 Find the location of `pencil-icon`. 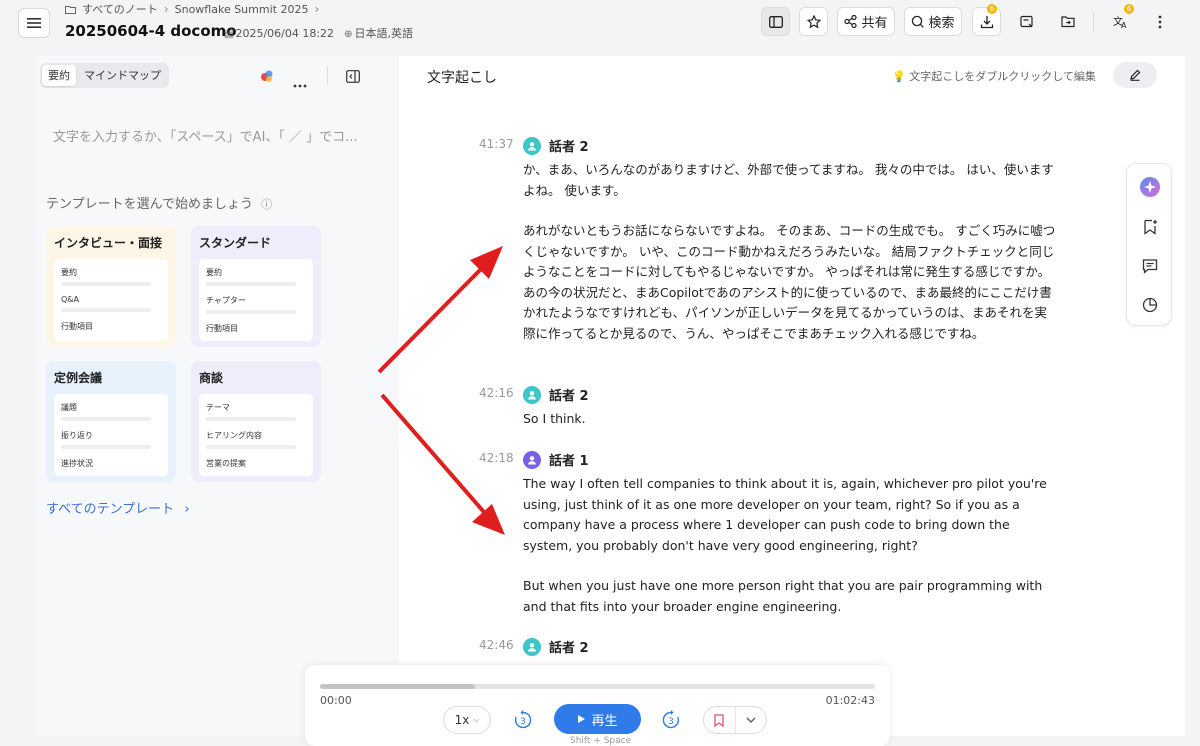

pencil-icon is located at coordinates (1135, 75).